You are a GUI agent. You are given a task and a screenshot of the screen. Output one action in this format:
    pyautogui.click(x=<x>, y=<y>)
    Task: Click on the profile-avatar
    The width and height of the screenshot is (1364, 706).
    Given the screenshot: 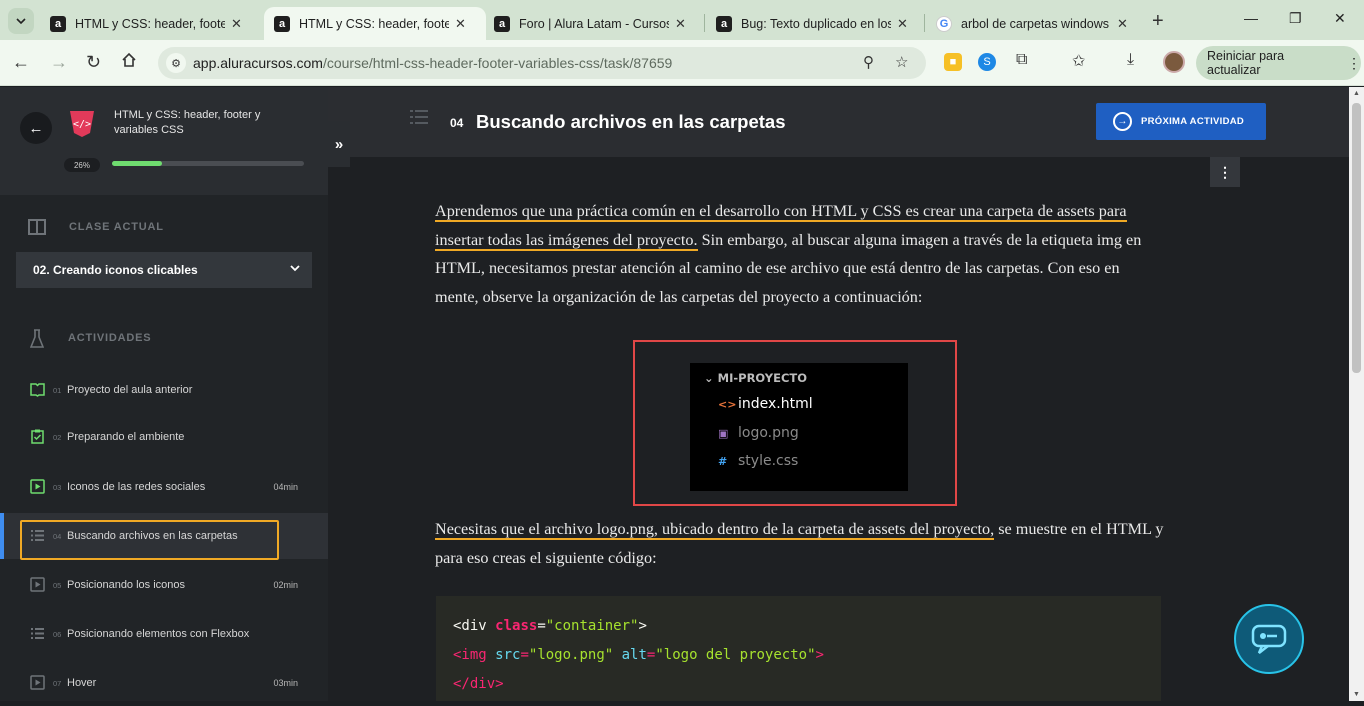 What is the action you would take?
    pyautogui.click(x=1174, y=62)
    